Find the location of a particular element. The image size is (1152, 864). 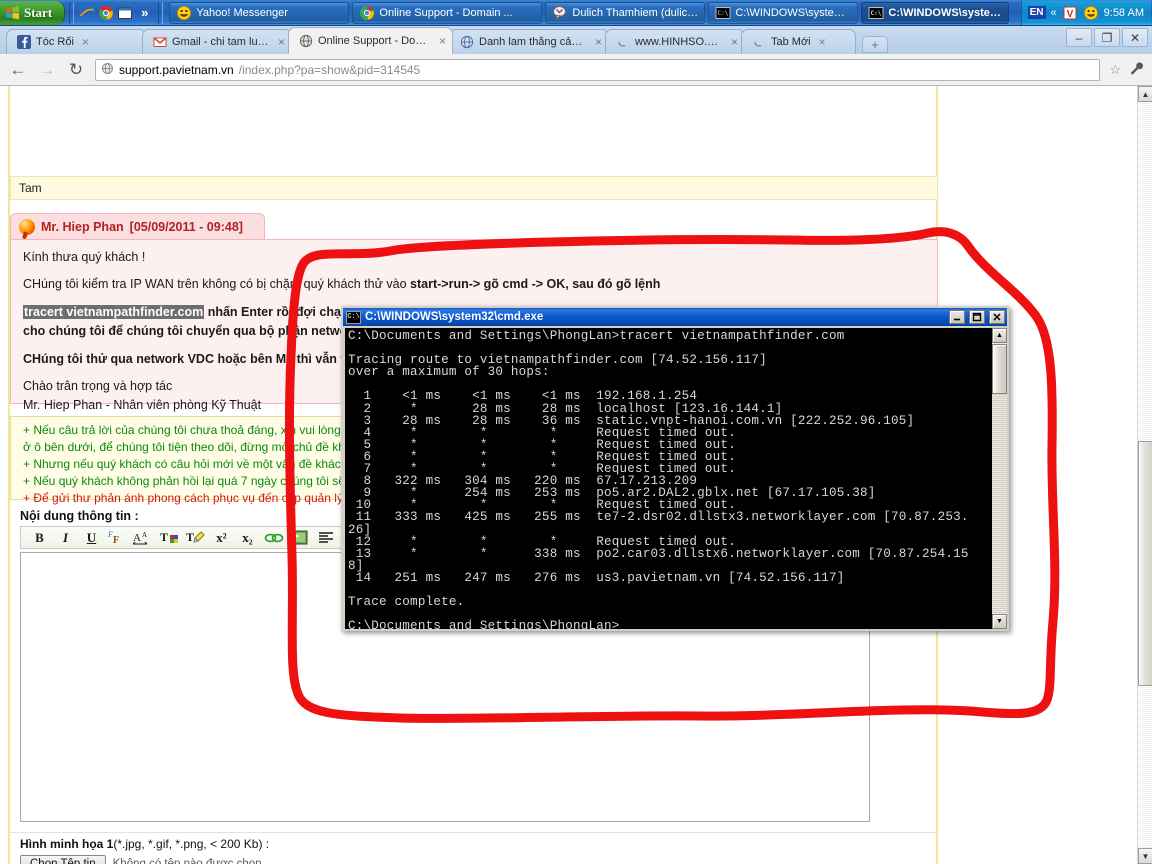

message-header: Mr. Hiep Phan [05/09/2011 - 09:48] is located at coordinates (137, 226).